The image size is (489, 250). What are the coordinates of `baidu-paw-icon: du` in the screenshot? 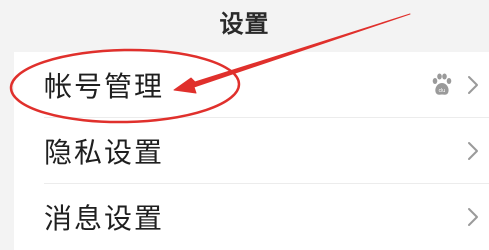 It's located at (442, 84).